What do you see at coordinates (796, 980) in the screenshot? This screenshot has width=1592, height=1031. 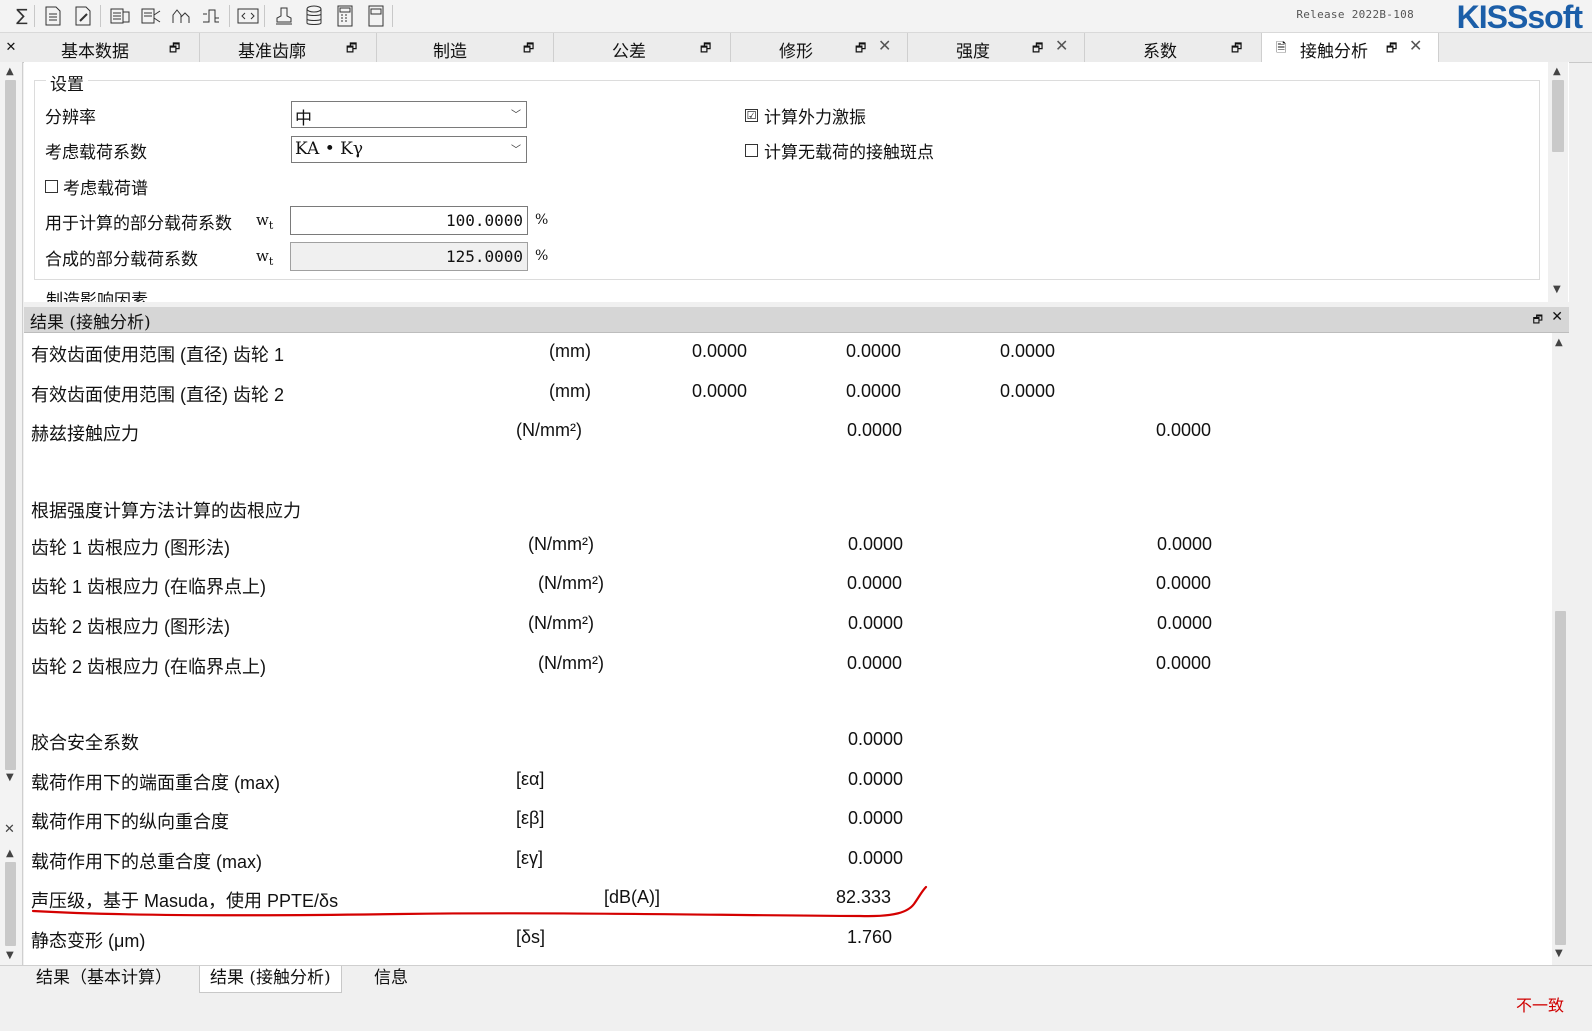 I see `results-tab-bar: 结果（基本计算） 结果 (接触分析) 信息` at bounding box center [796, 980].